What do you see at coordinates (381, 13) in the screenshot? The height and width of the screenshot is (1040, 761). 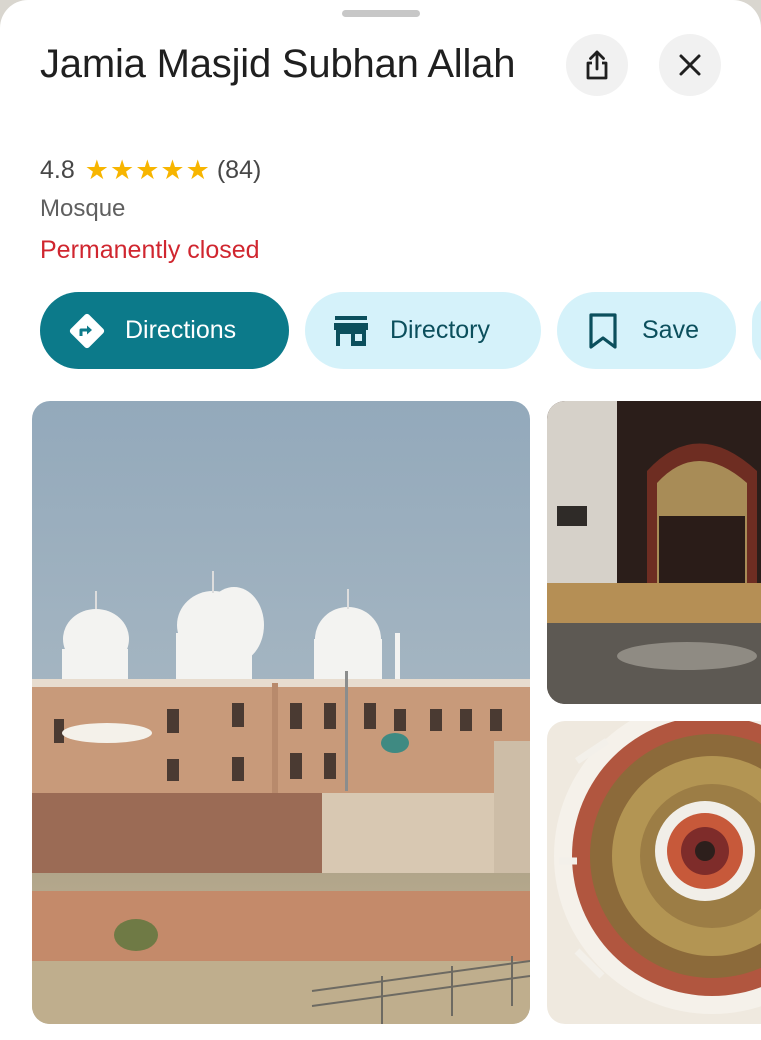 I see `drag-handle` at bounding box center [381, 13].